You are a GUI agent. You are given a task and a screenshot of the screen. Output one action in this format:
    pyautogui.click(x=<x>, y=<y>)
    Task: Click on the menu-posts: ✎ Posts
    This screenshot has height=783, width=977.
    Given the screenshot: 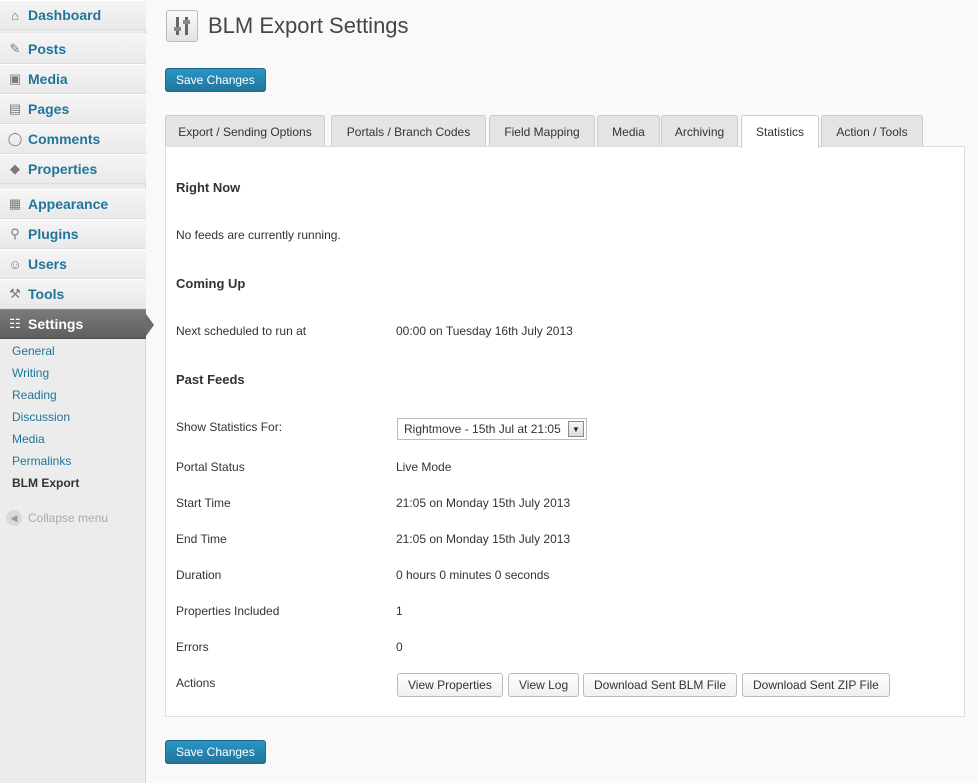 What is the action you would take?
    pyautogui.click(x=73, y=49)
    